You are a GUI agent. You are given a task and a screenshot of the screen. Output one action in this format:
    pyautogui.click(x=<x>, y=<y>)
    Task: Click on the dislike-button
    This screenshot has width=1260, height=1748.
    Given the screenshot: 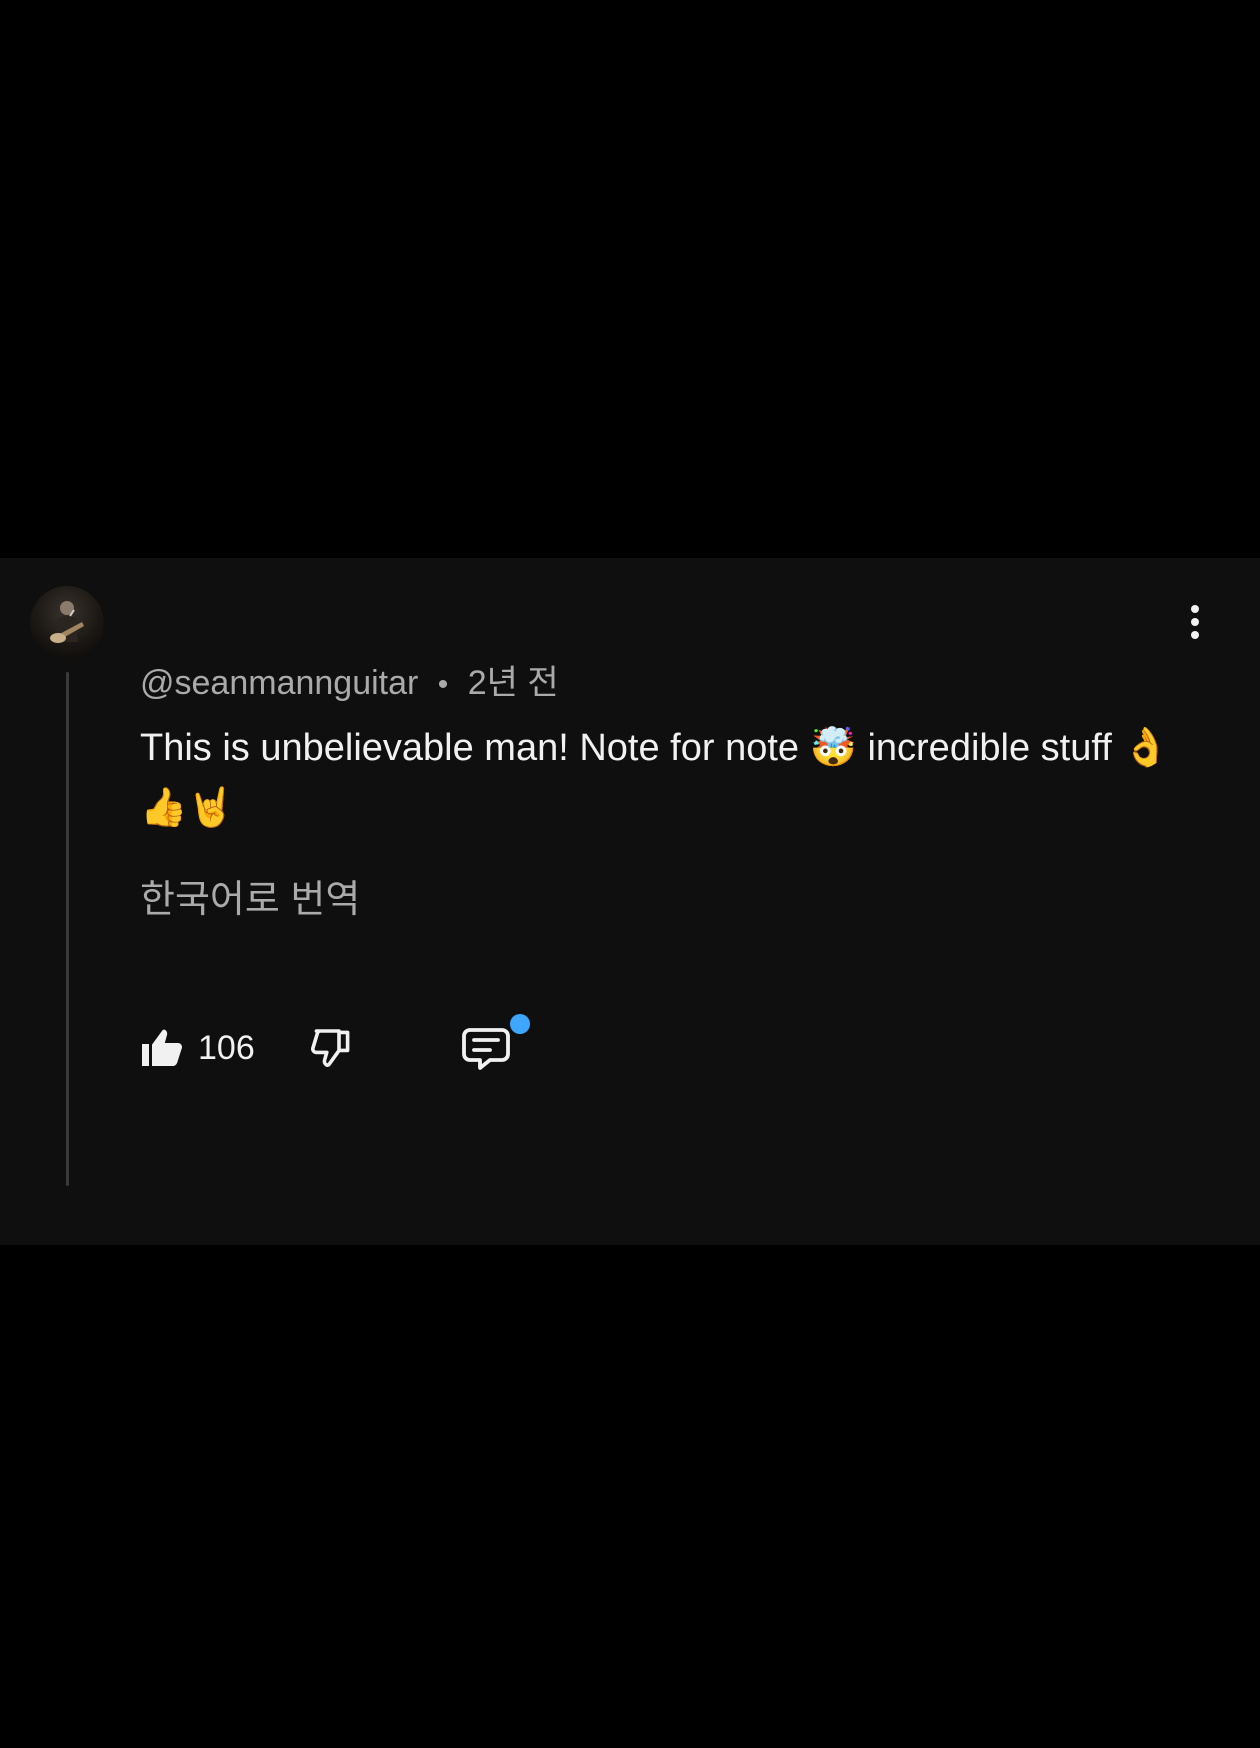 What is the action you would take?
    pyautogui.click(x=332, y=1050)
    